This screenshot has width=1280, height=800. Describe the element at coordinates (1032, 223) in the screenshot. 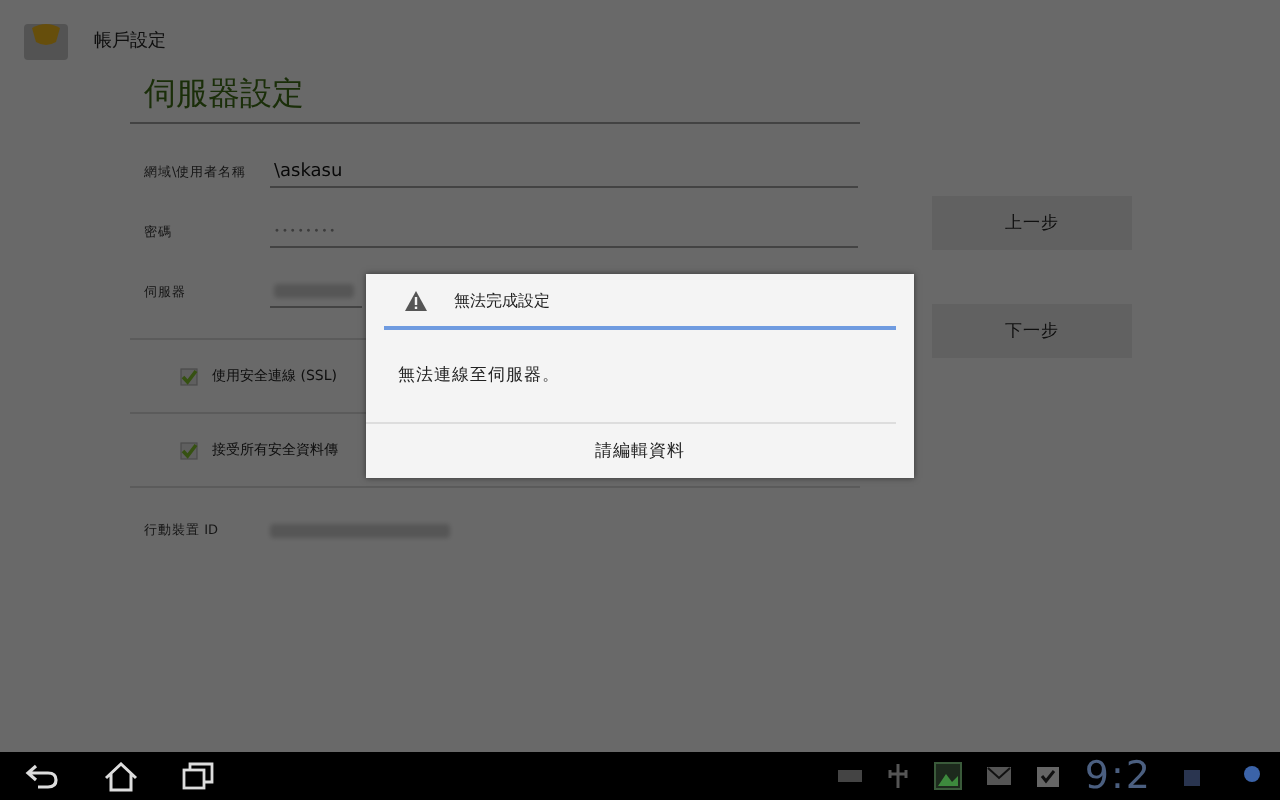

I see `step-button: 上一步` at that location.